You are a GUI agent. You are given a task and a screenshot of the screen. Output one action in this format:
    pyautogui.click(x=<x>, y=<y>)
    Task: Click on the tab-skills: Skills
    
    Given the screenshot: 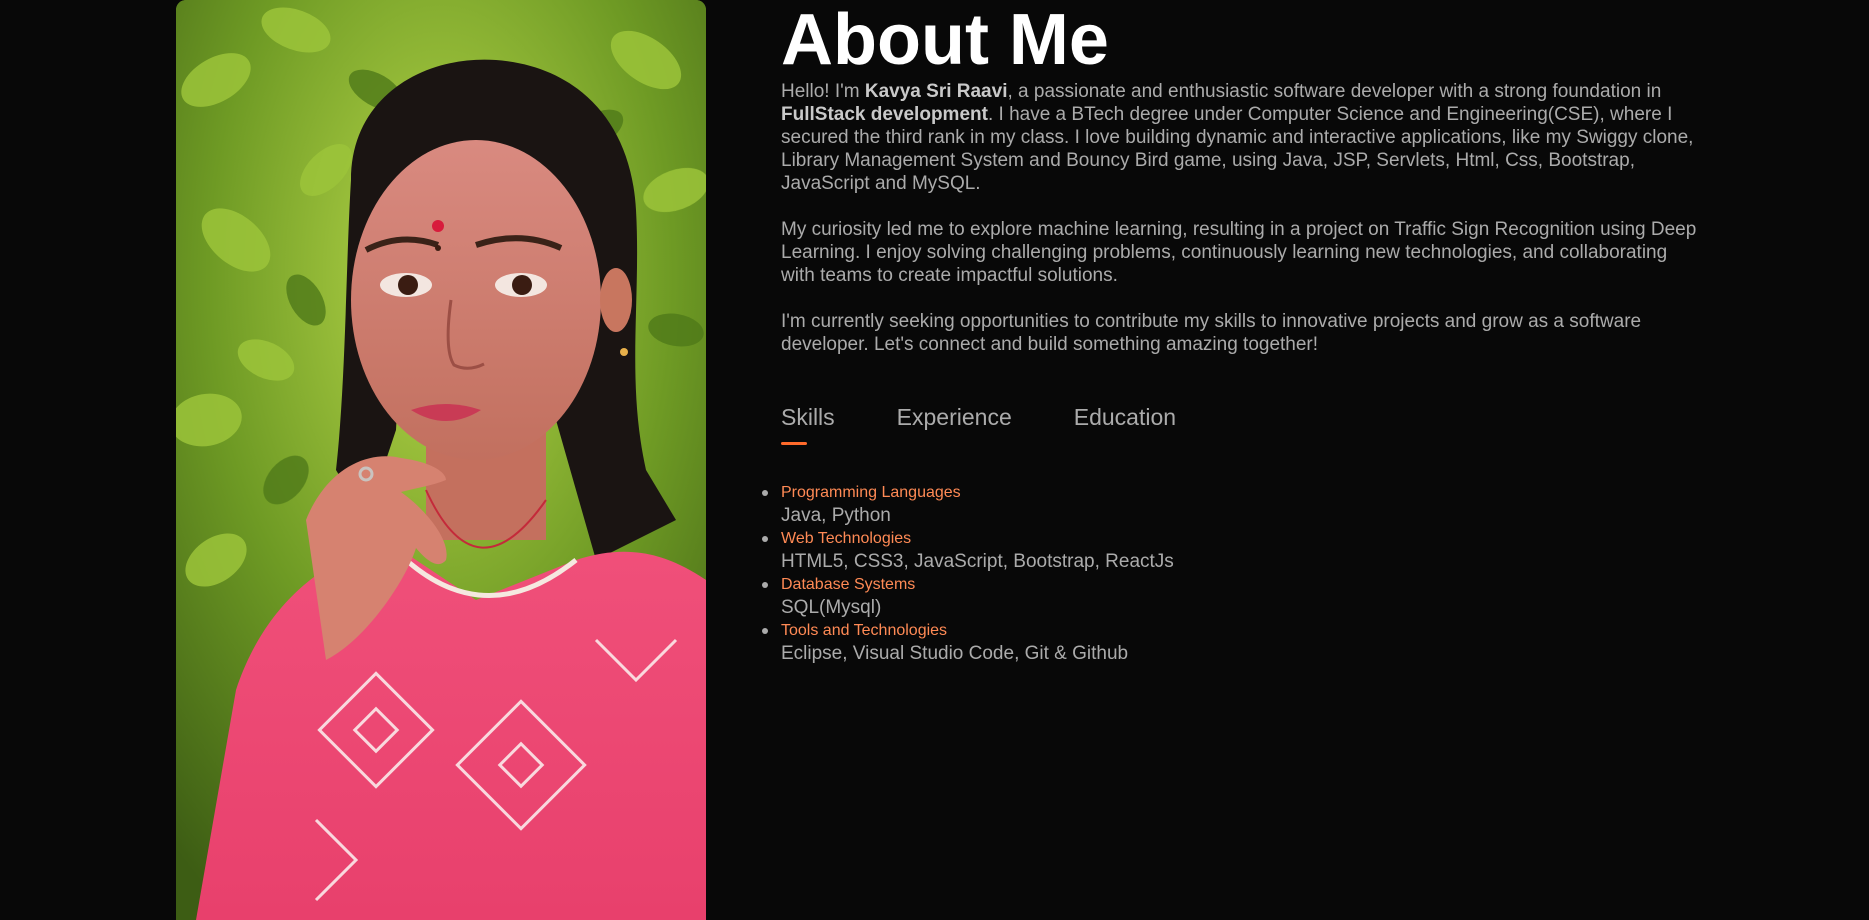 What is the action you would take?
    pyautogui.click(x=808, y=424)
    